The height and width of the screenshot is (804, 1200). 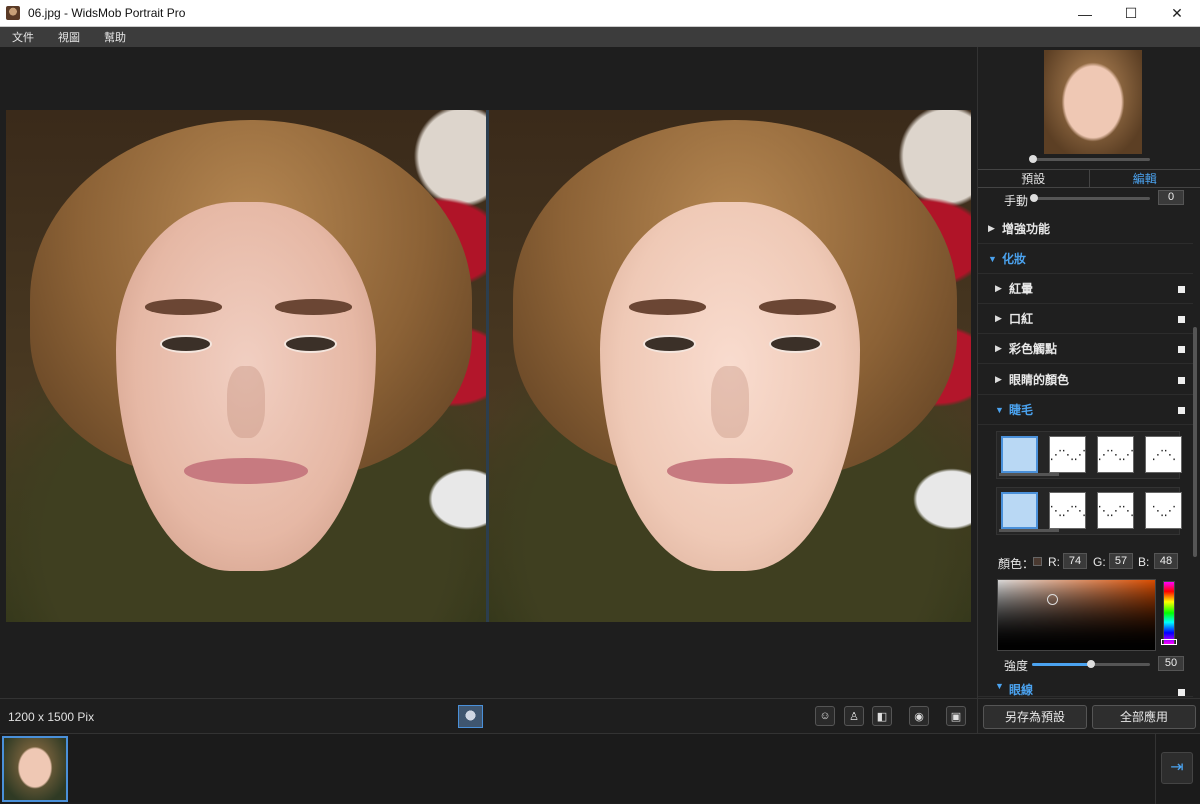 I want to click on panel-tabs: 預設 編輯, so click(x=1089, y=178).